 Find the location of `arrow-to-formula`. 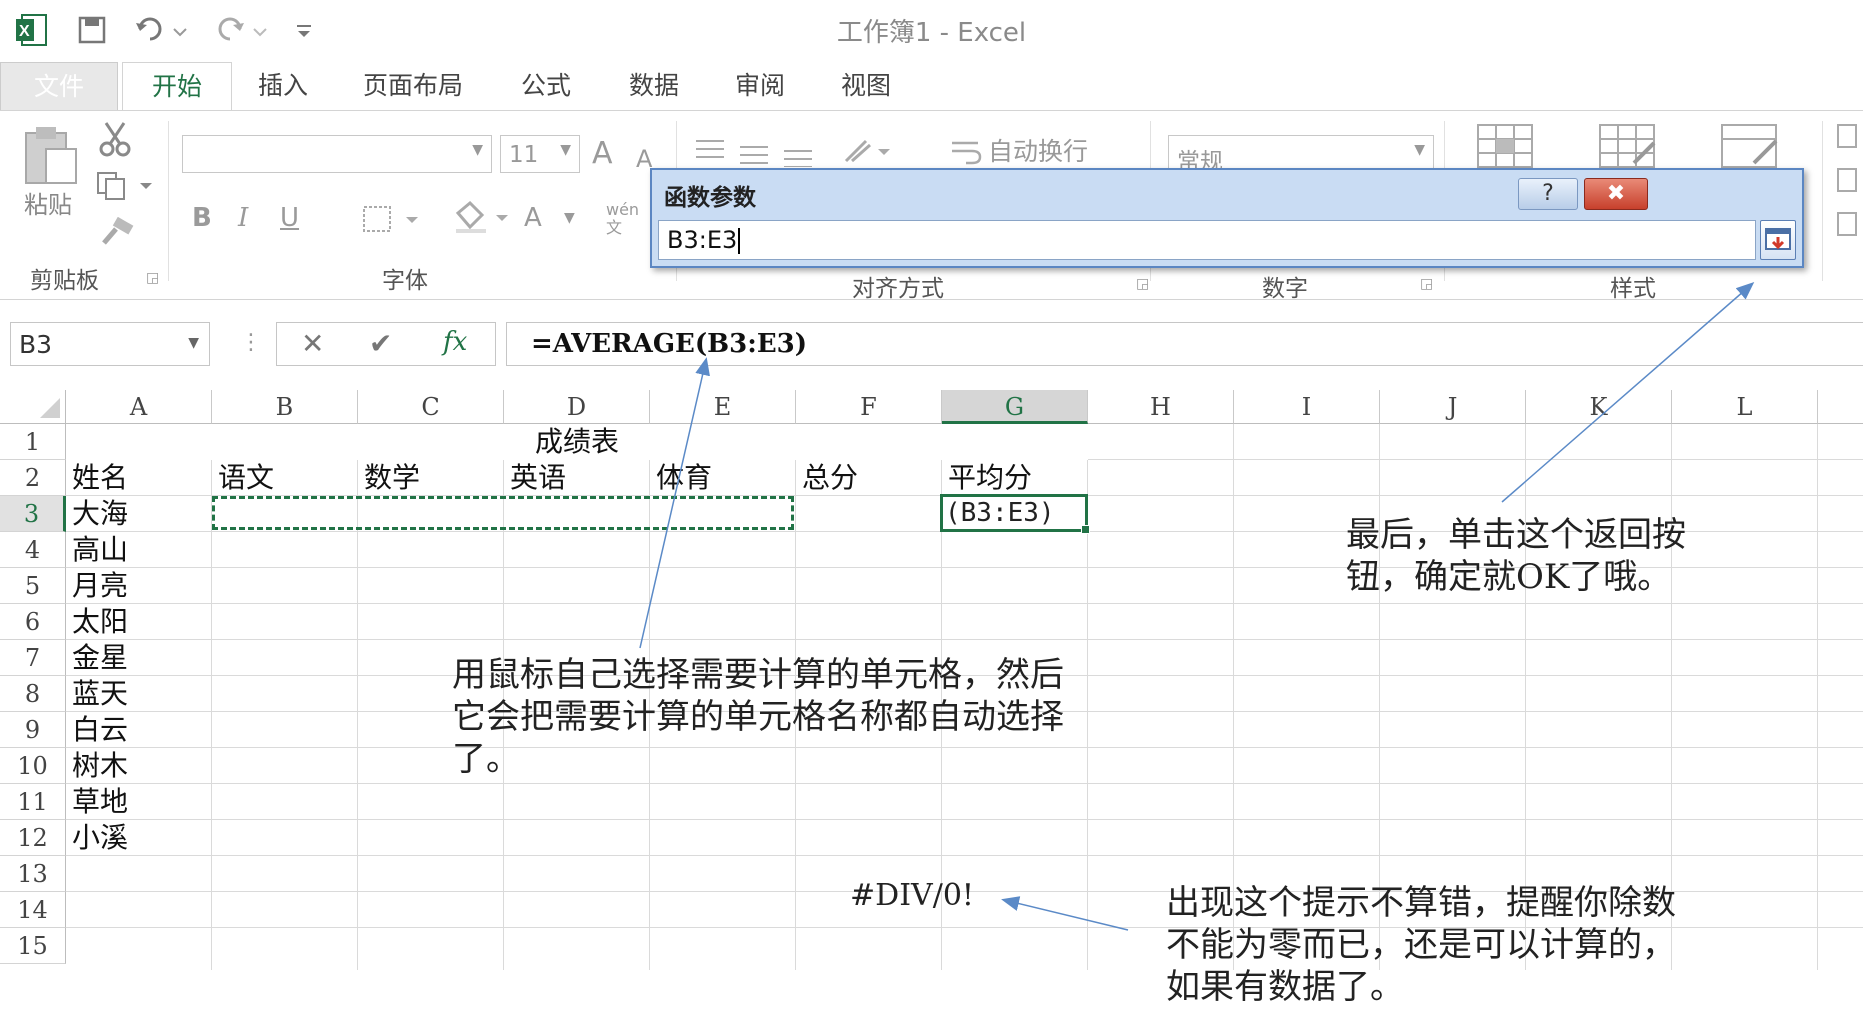

arrow-to-formula is located at coordinates (674, 503).